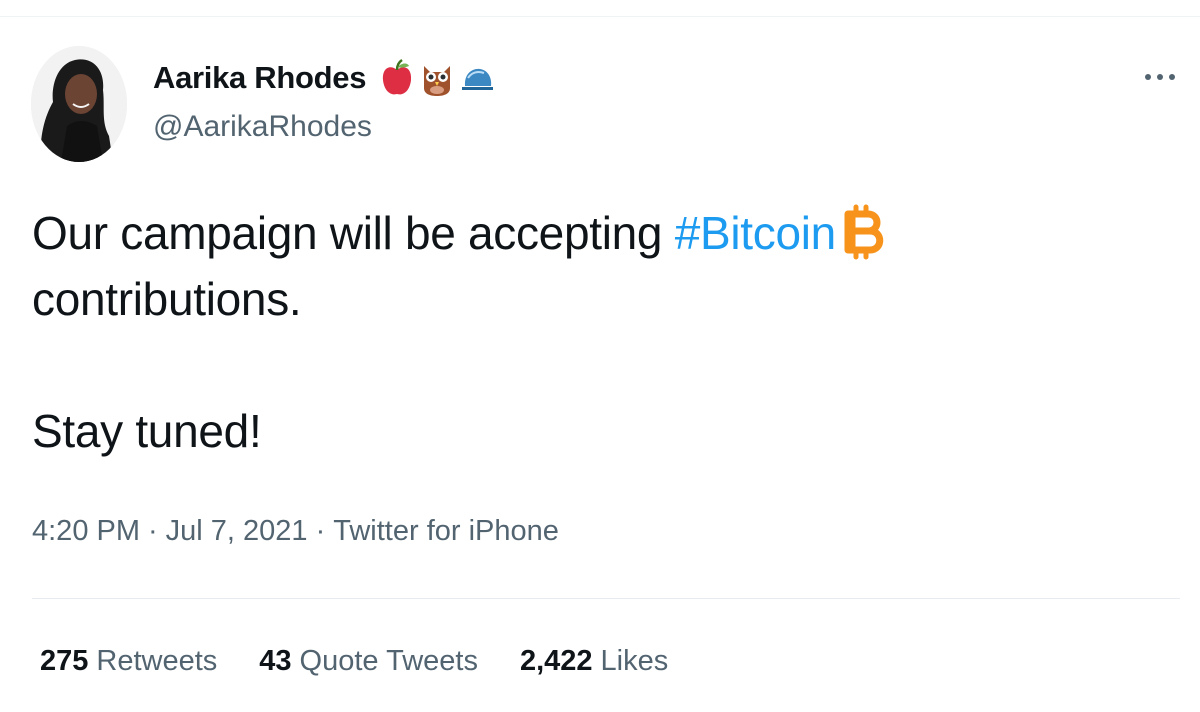 This screenshot has width=1200, height=712. I want to click on name-emojis, so click(437, 78).